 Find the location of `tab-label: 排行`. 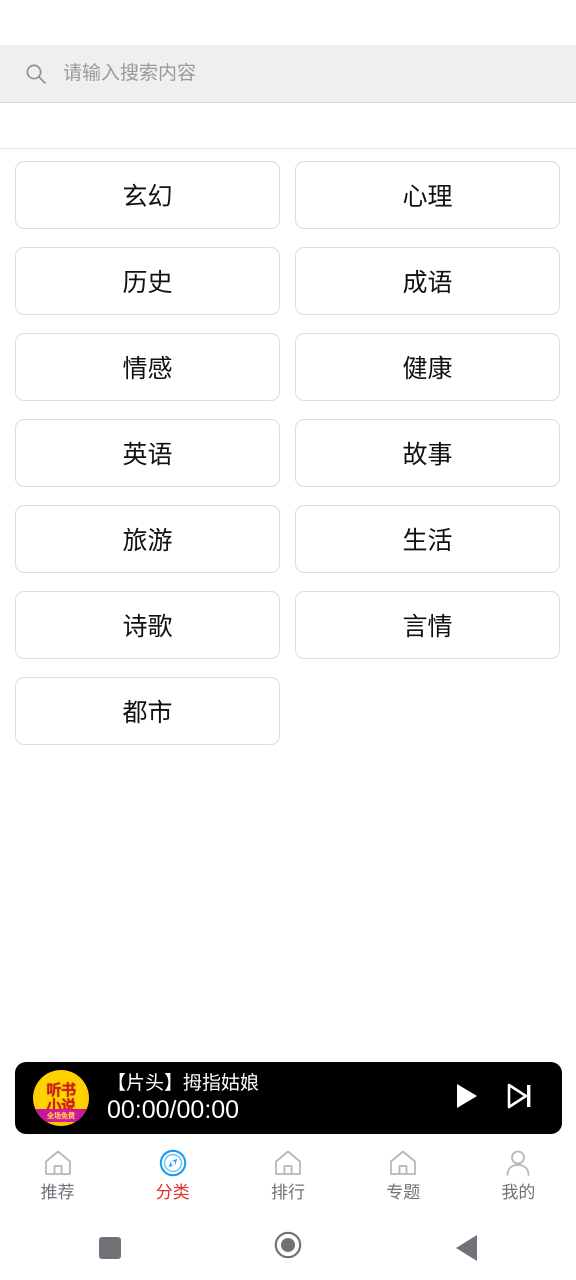

tab-label: 排行 is located at coordinates (288, 1192).